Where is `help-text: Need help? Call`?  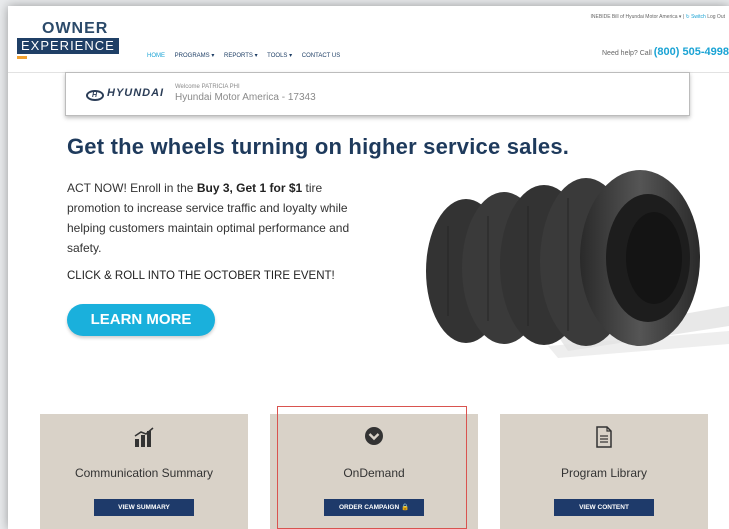
help-text: Need help? Call is located at coordinates (627, 53).